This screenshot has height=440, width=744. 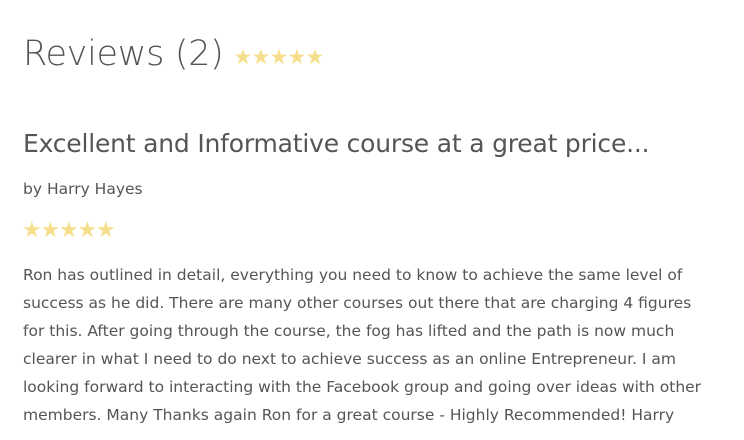 I want to click on review-rating-stars: ★ ★ ★ ★ ★, so click(x=69, y=230).